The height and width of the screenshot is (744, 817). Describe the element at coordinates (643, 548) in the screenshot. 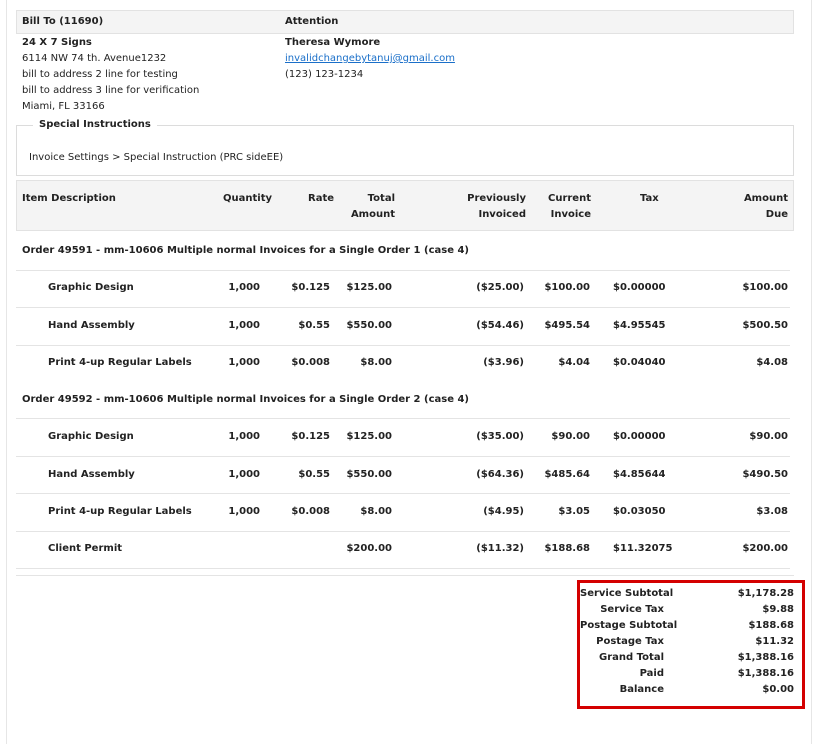

I see `cell-tax: $11.32075` at that location.